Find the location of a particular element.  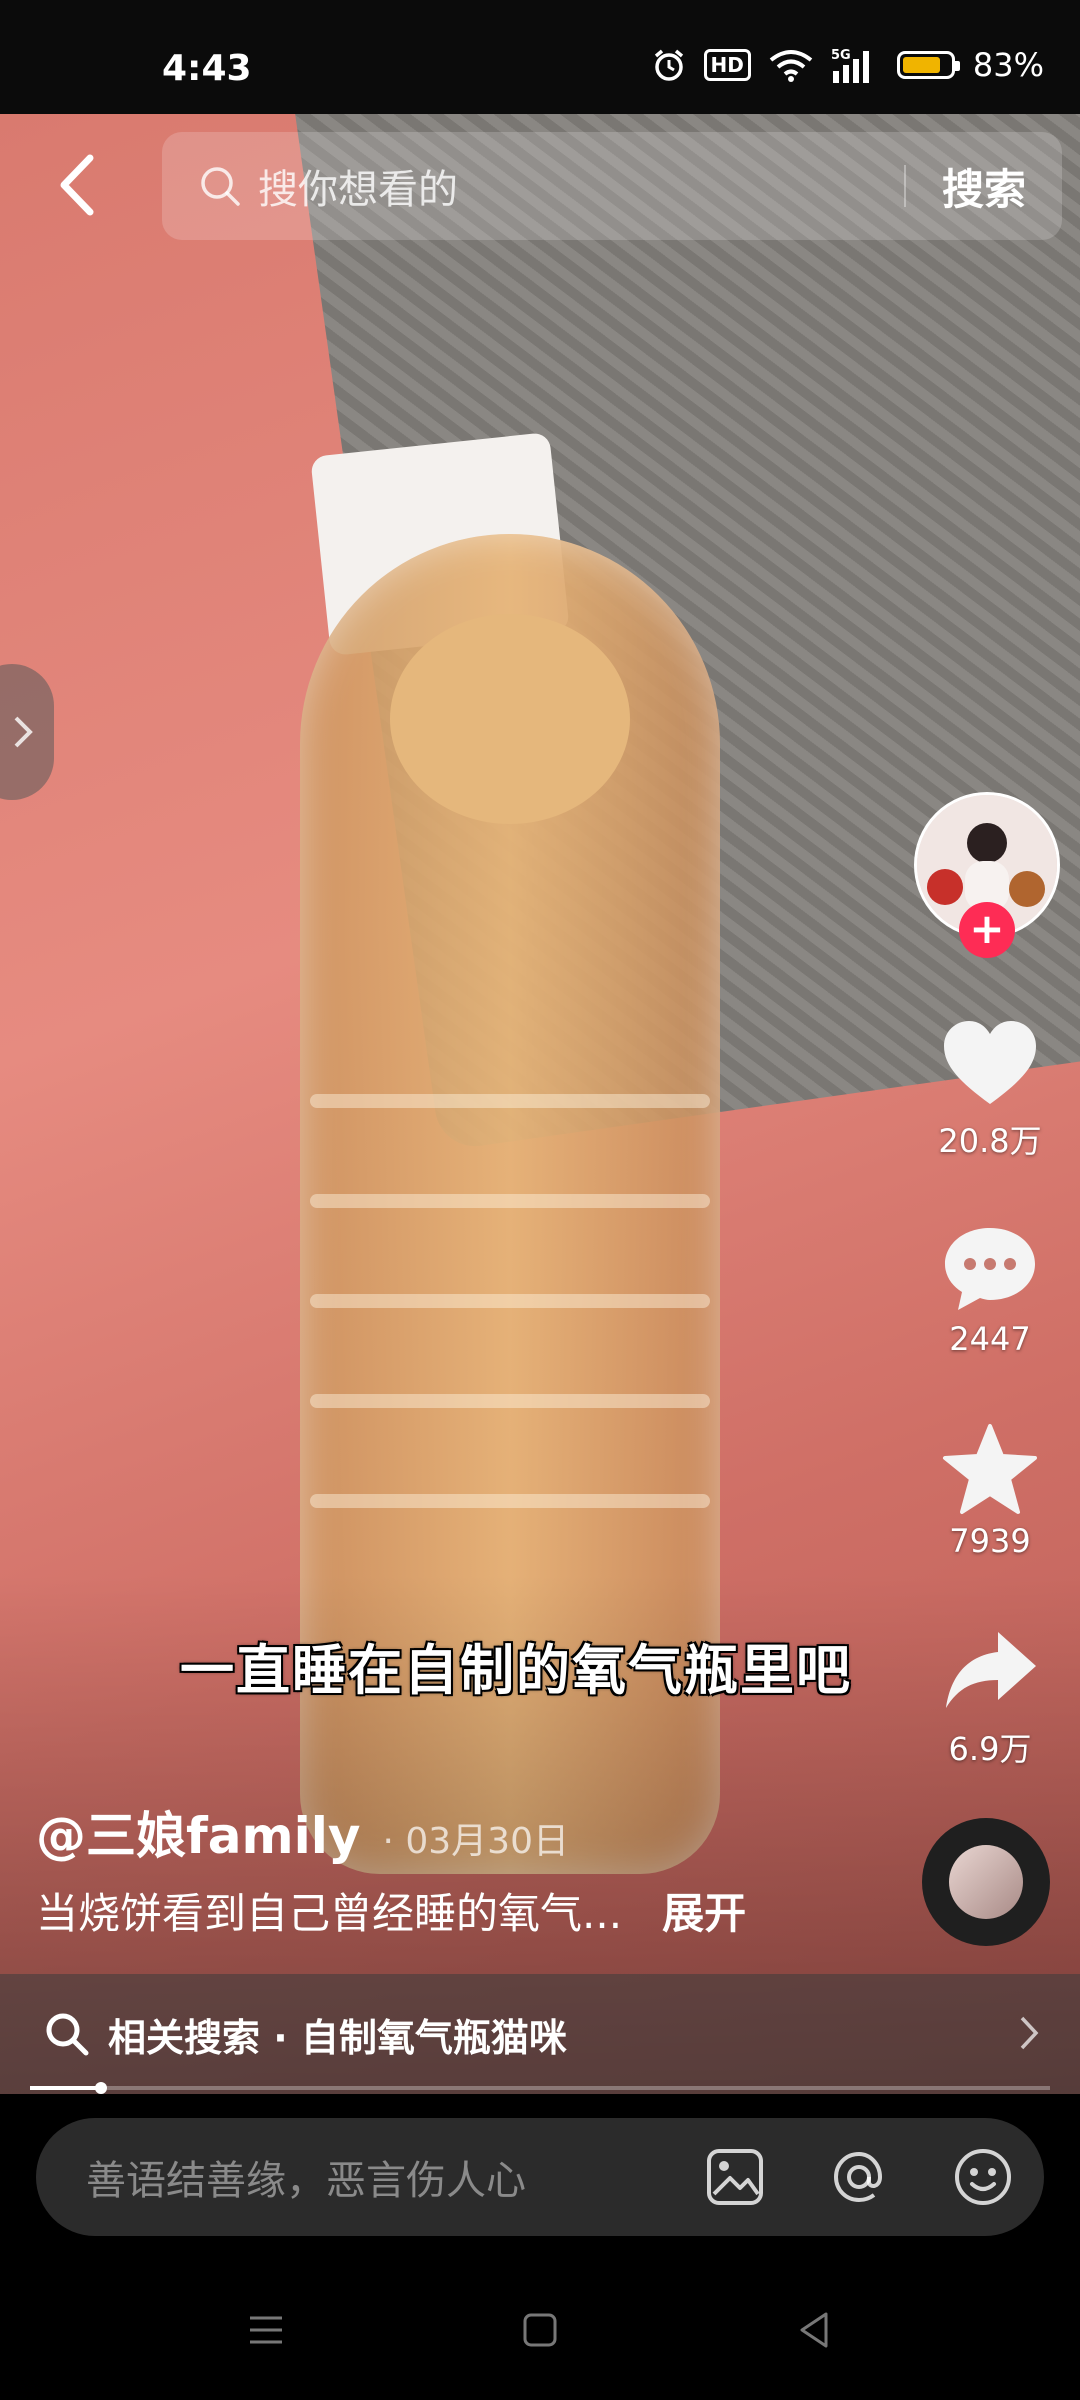

system-nav-bar is located at coordinates (540, 2330).